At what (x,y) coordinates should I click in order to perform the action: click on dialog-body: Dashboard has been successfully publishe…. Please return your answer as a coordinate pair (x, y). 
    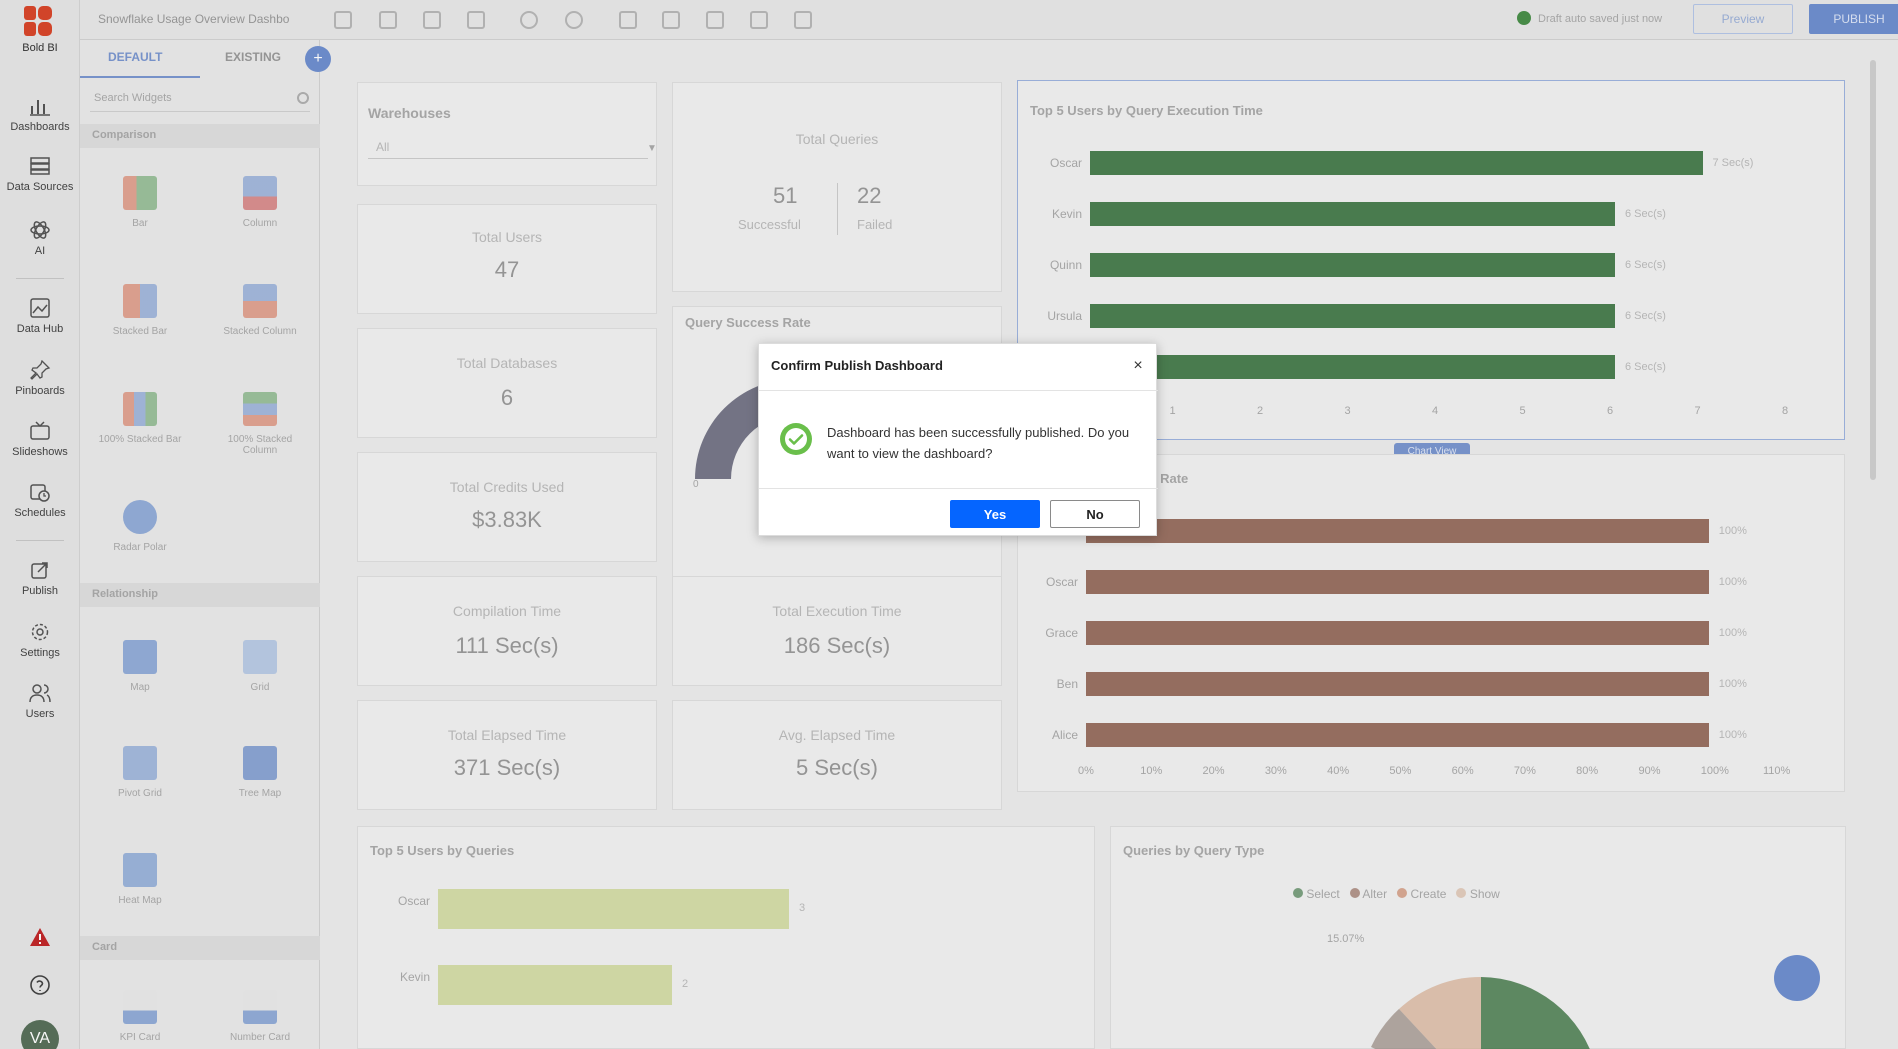
    Looking at the image, I should click on (958, 440).